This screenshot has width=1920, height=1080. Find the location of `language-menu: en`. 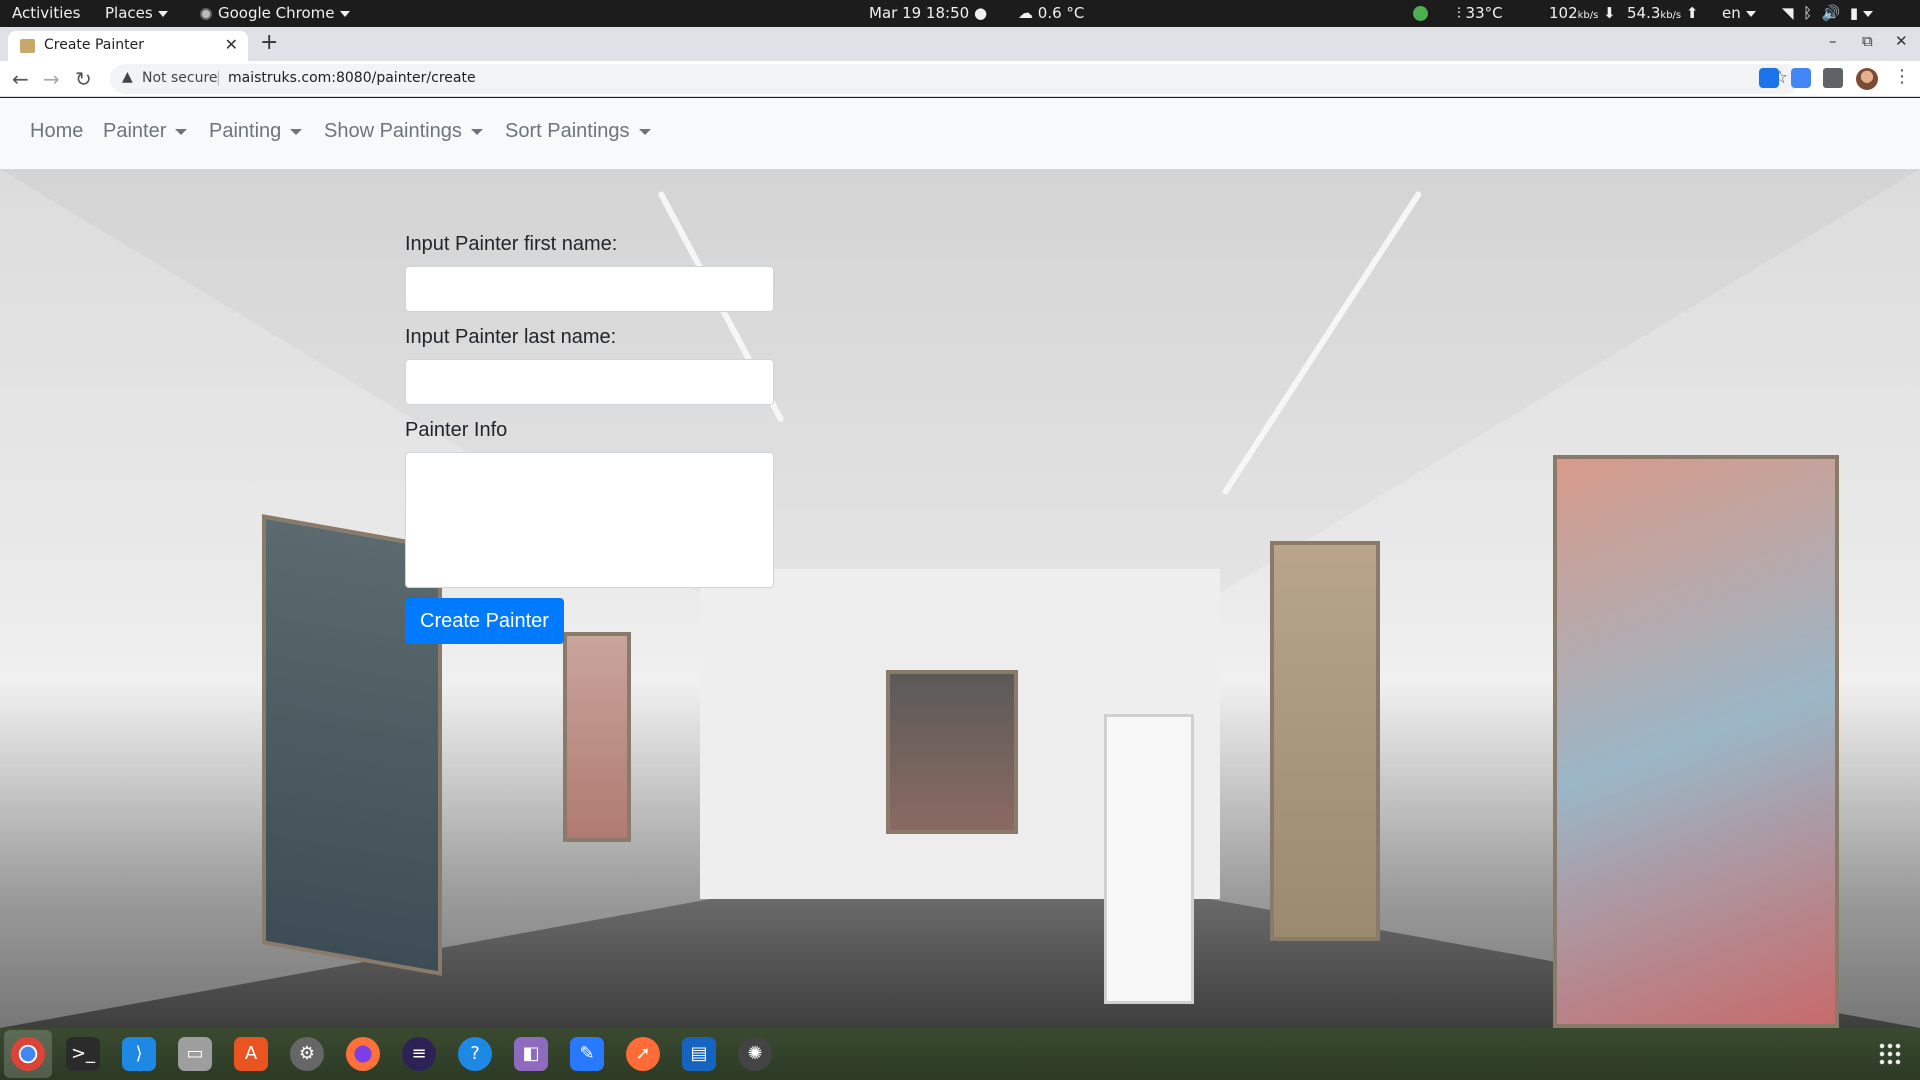

language-menu: en is located at coordinates (1739, 13).